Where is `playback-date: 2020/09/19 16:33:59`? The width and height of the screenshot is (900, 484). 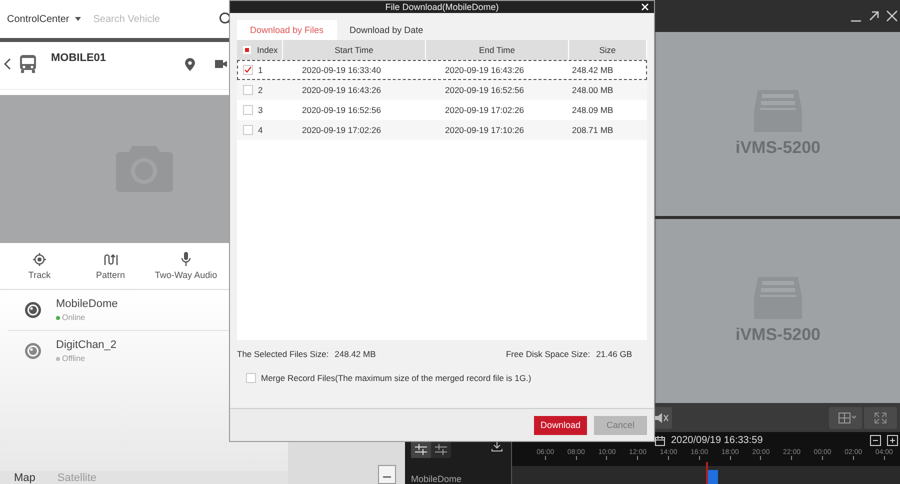 playback-date: 2020/09/19 16:33:59 is located at coordinates (717, 440).